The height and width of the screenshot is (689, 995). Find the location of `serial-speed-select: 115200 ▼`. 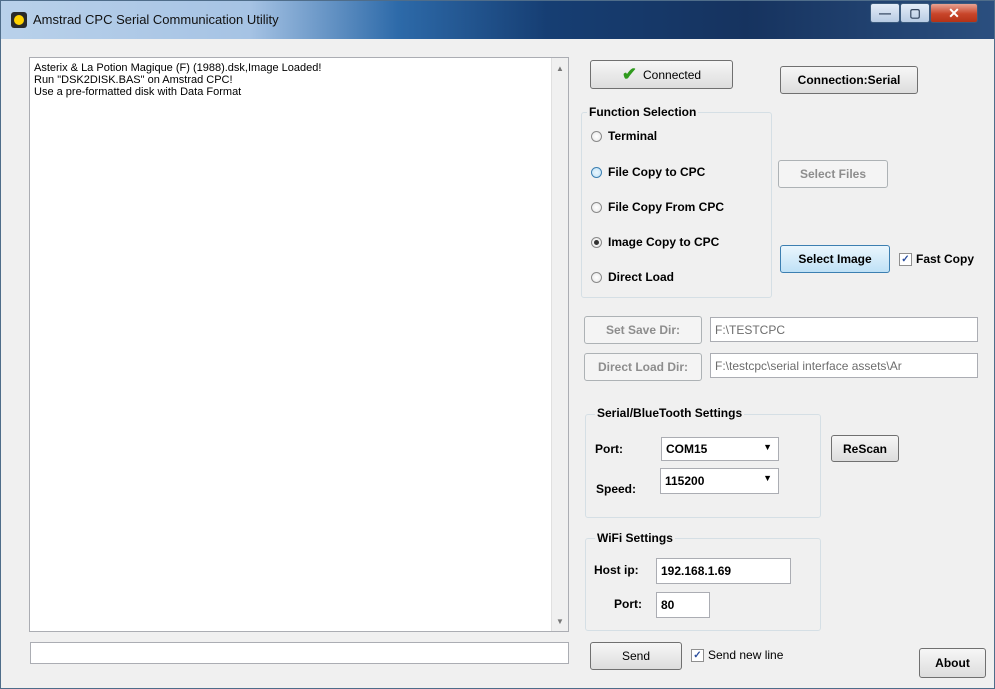

serial-speed-select: 115200 ▼ is located at coordinates (719, 481).